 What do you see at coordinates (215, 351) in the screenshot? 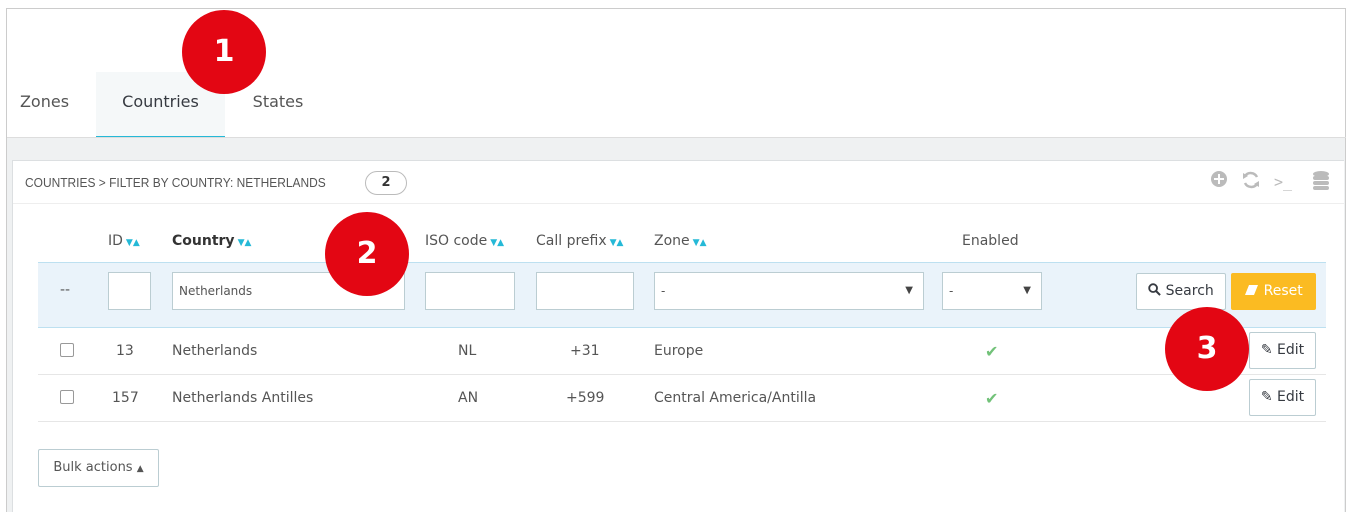
I see `cell-country: Netherlands` at bounding box center [215, 351].